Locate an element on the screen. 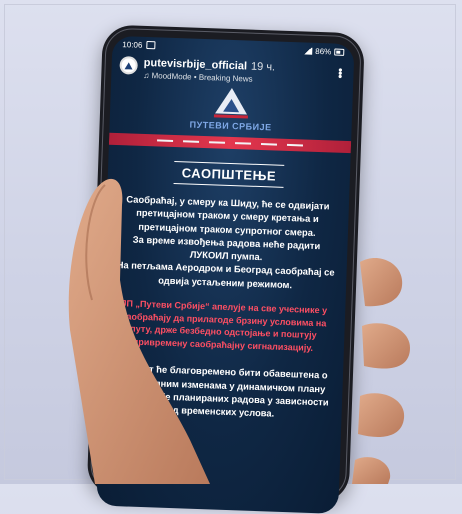 The image size is (462, 514). image-notification-icon is located at coordinates (151, 45).